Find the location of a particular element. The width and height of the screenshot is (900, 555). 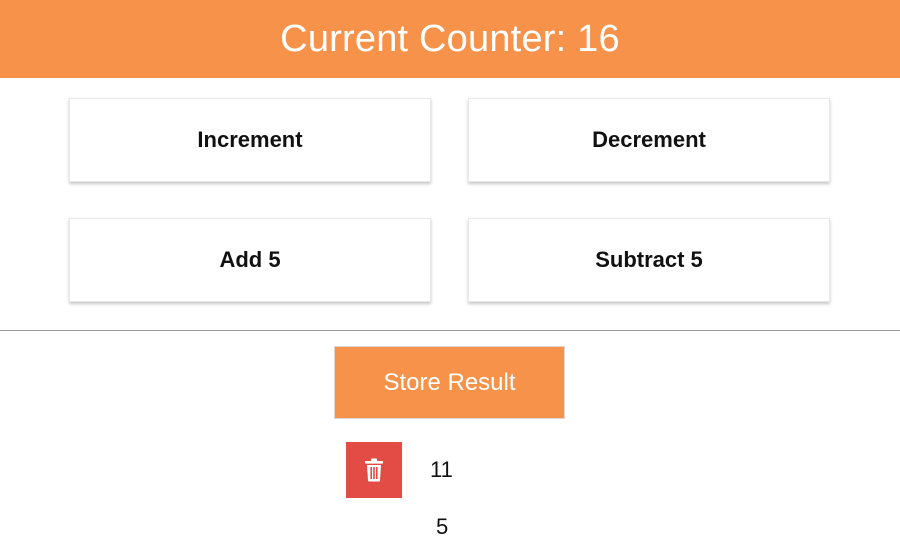

result-value: 5 is located at coordinates (442, 526).